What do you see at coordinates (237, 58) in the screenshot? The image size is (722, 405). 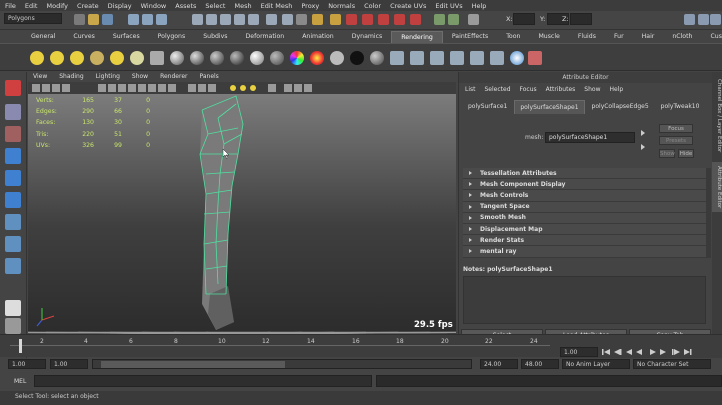 I see `phong-e-icon` at bounding box center [237, 58].